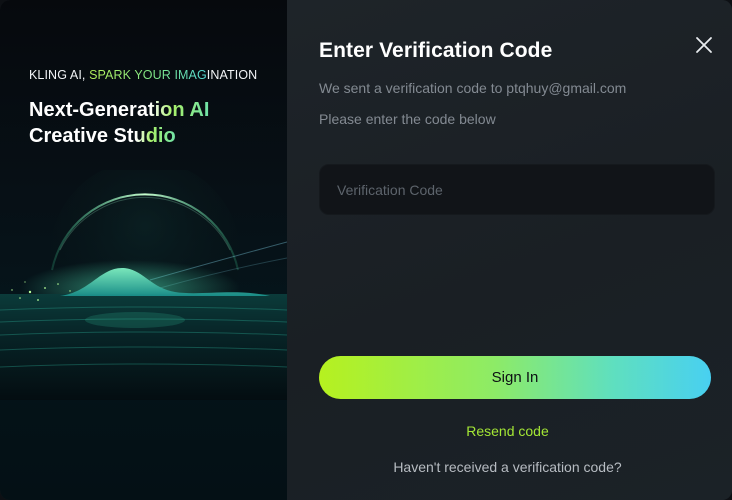 Image resolution: width=732 pixels, height=500 pixels. Describe the element at coordinates (102, 136) in the screenshot. I see `headline-line-2: Creative Studio` at that location.